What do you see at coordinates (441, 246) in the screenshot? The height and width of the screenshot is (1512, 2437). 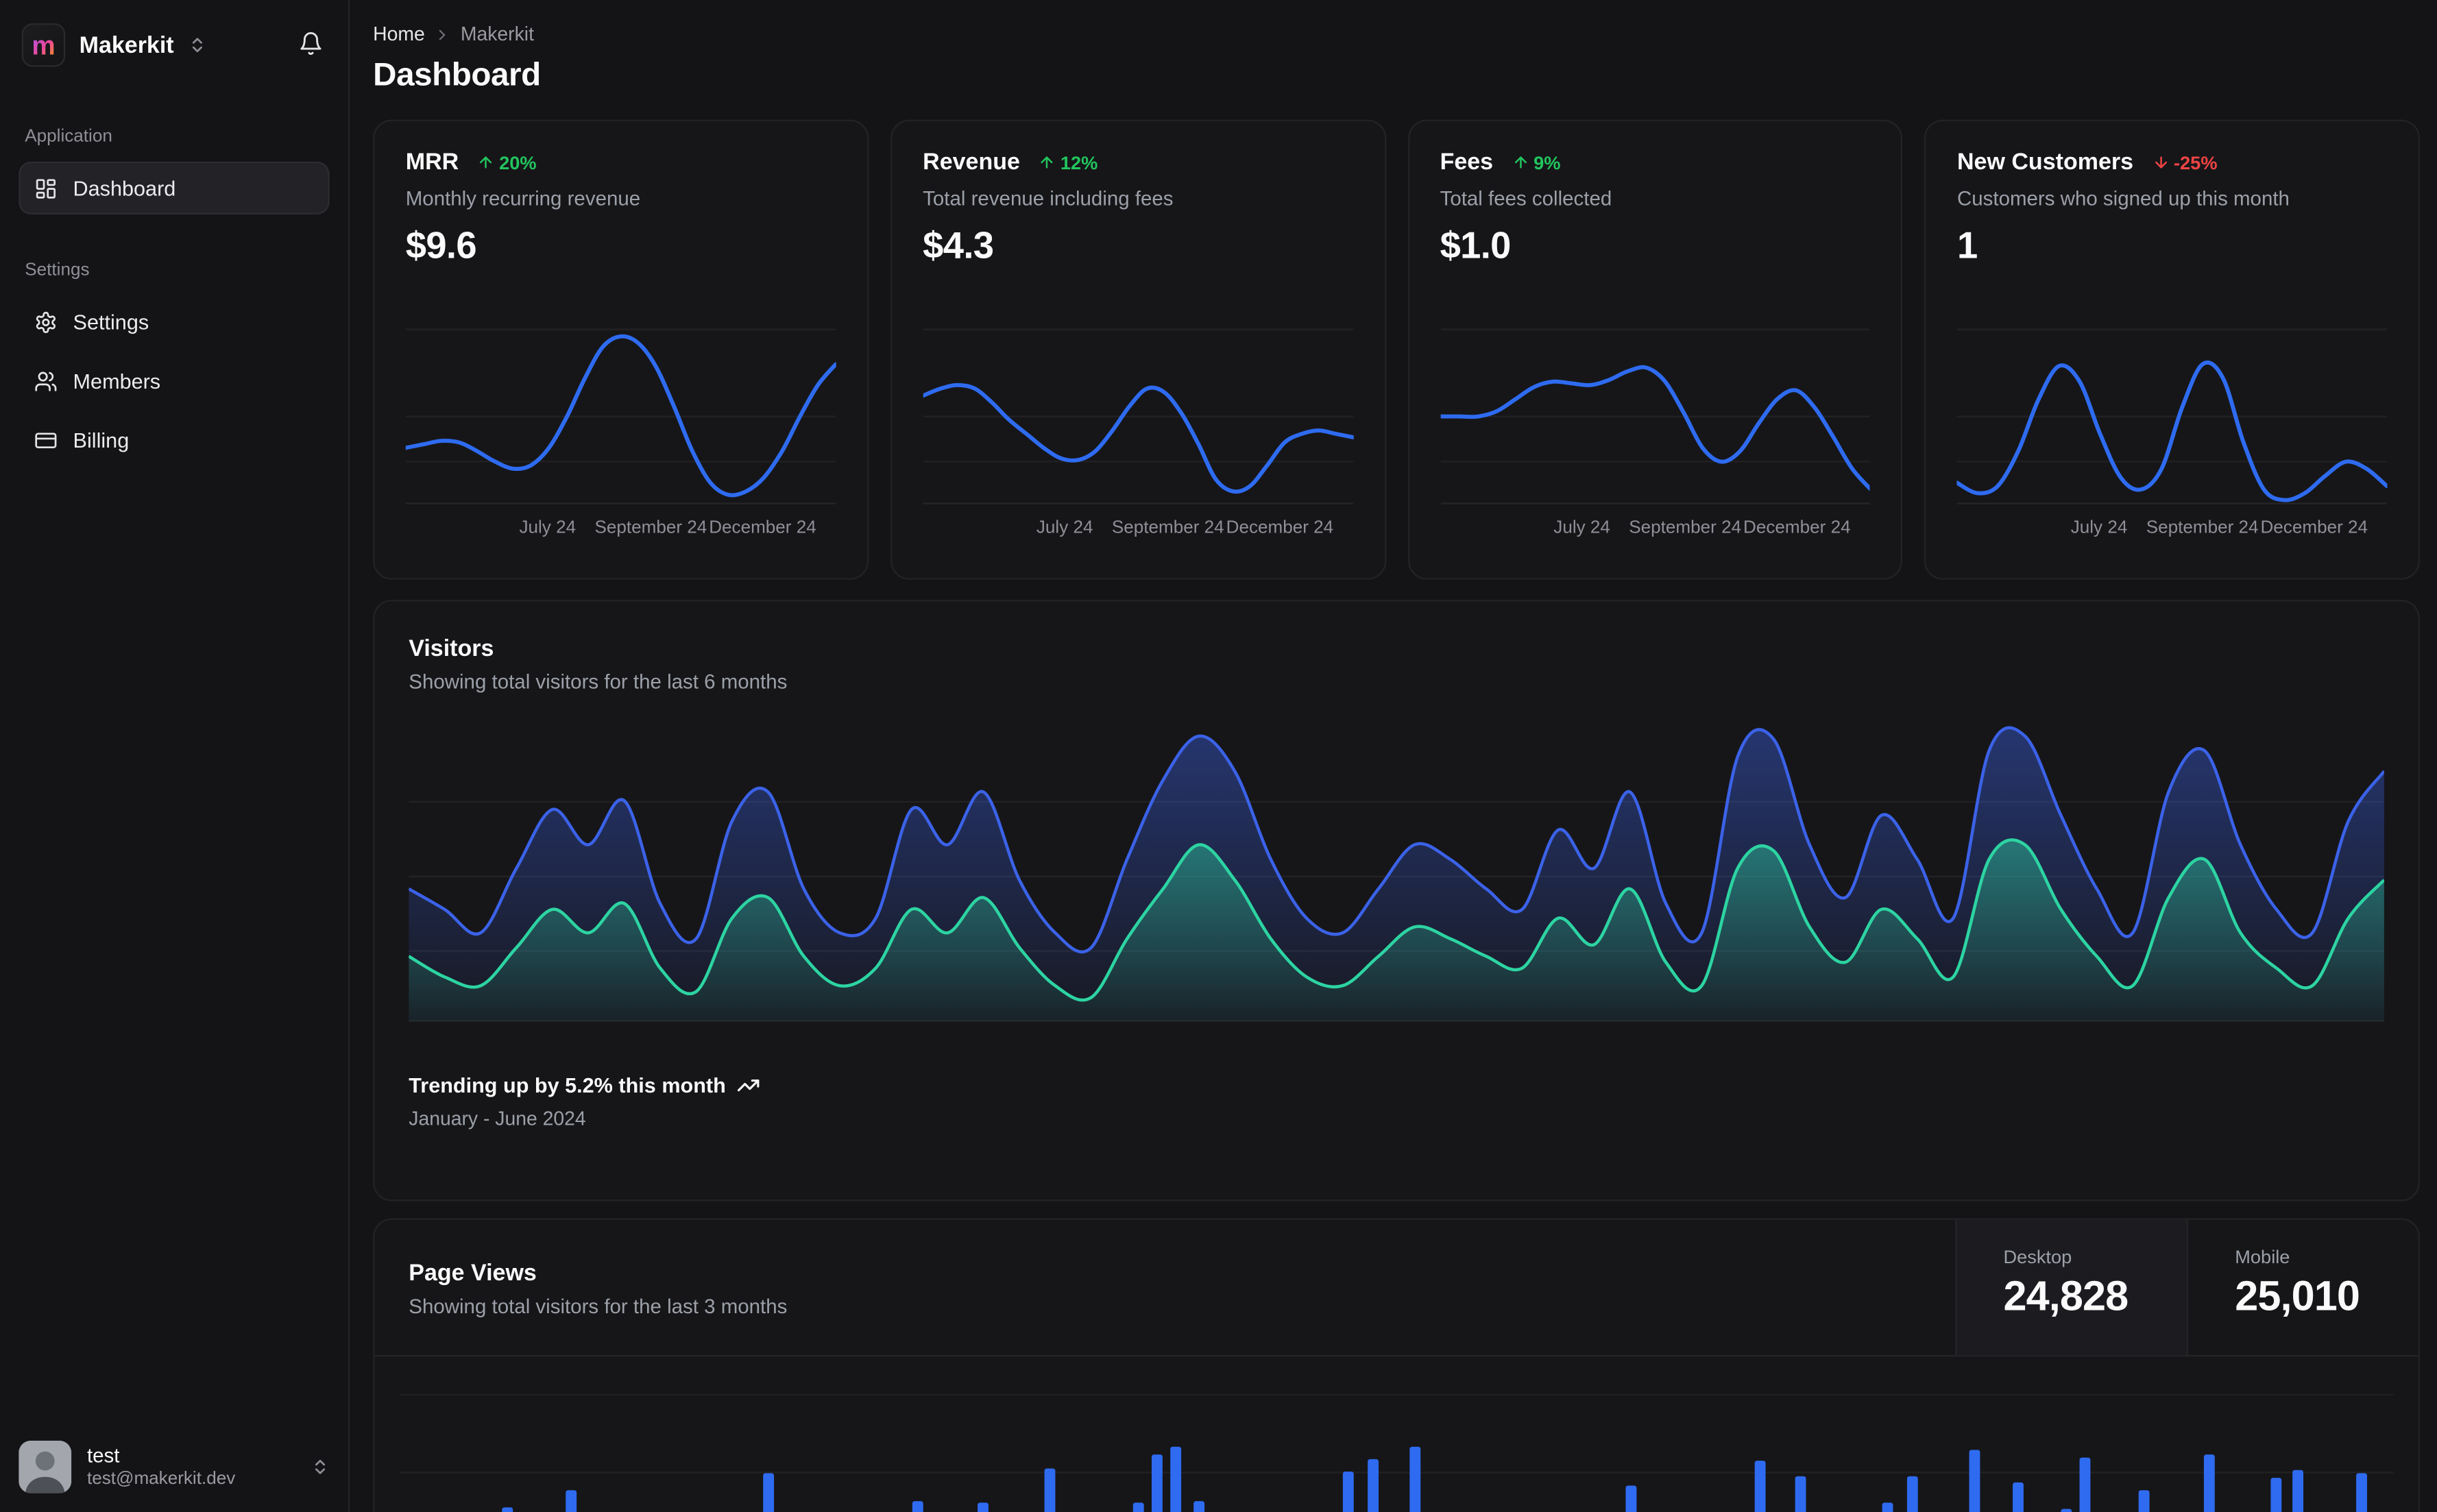 I see `stat-value: $9.6` at bounding box center [441, 246].